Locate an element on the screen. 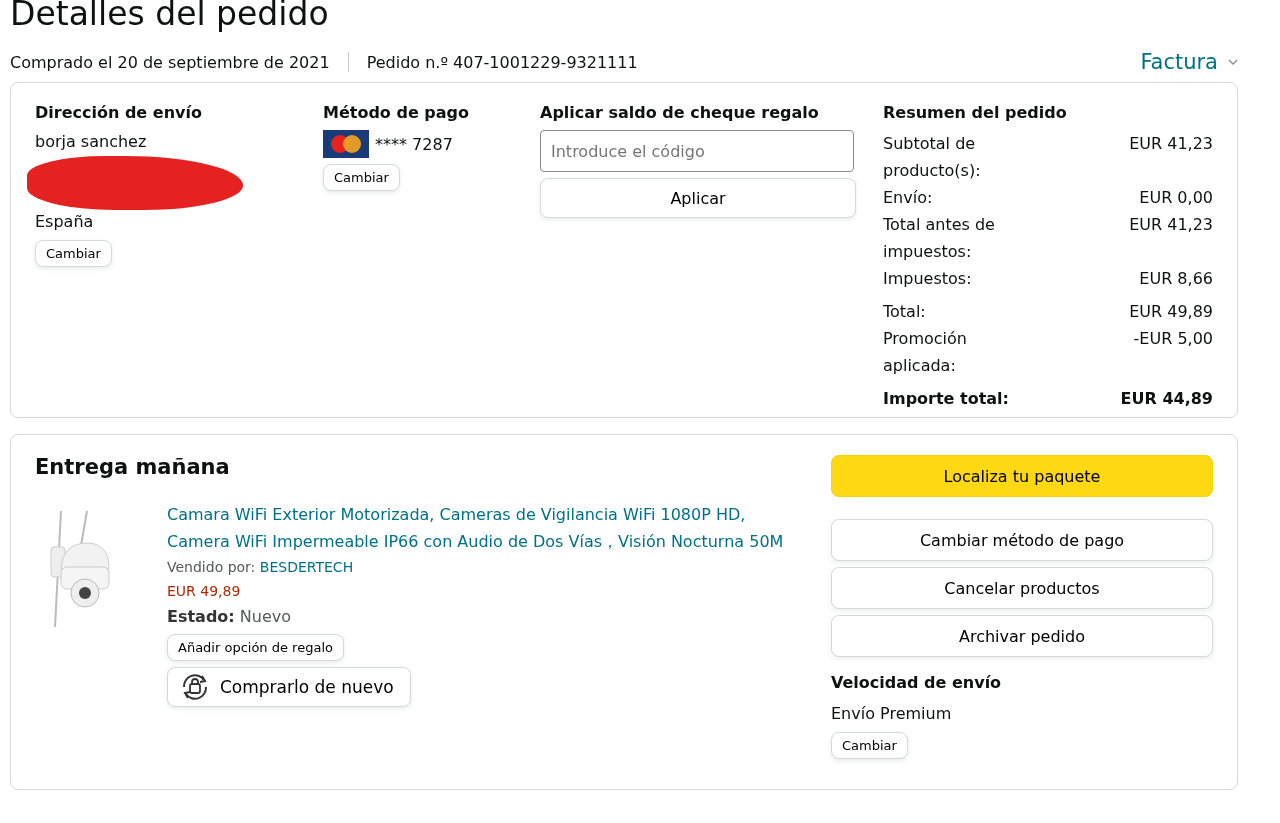 This screenshot has height=823, width=1280. page-title: Detalles del pedido is located at coordinates (170, 16).